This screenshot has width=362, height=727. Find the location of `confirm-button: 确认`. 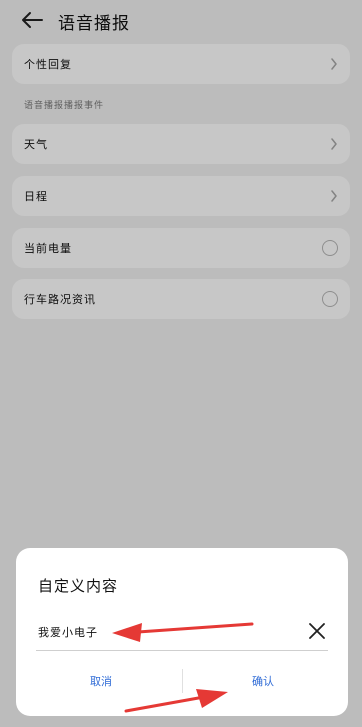

confirm-button: 确认 is located at coordinates (263, 681).